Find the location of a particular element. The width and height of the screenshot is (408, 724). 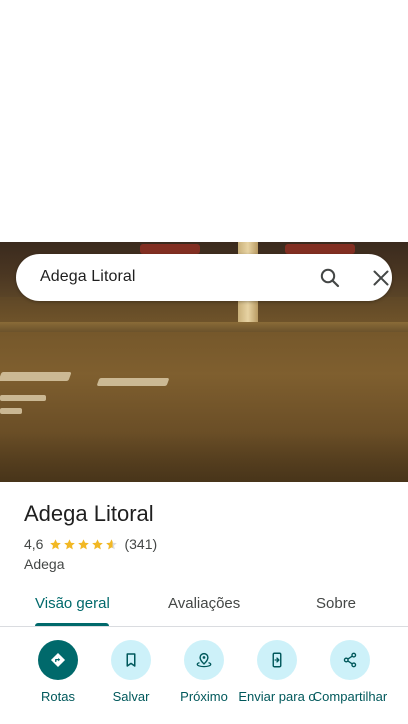

photo-shadow is located at coordinates (204, 457).